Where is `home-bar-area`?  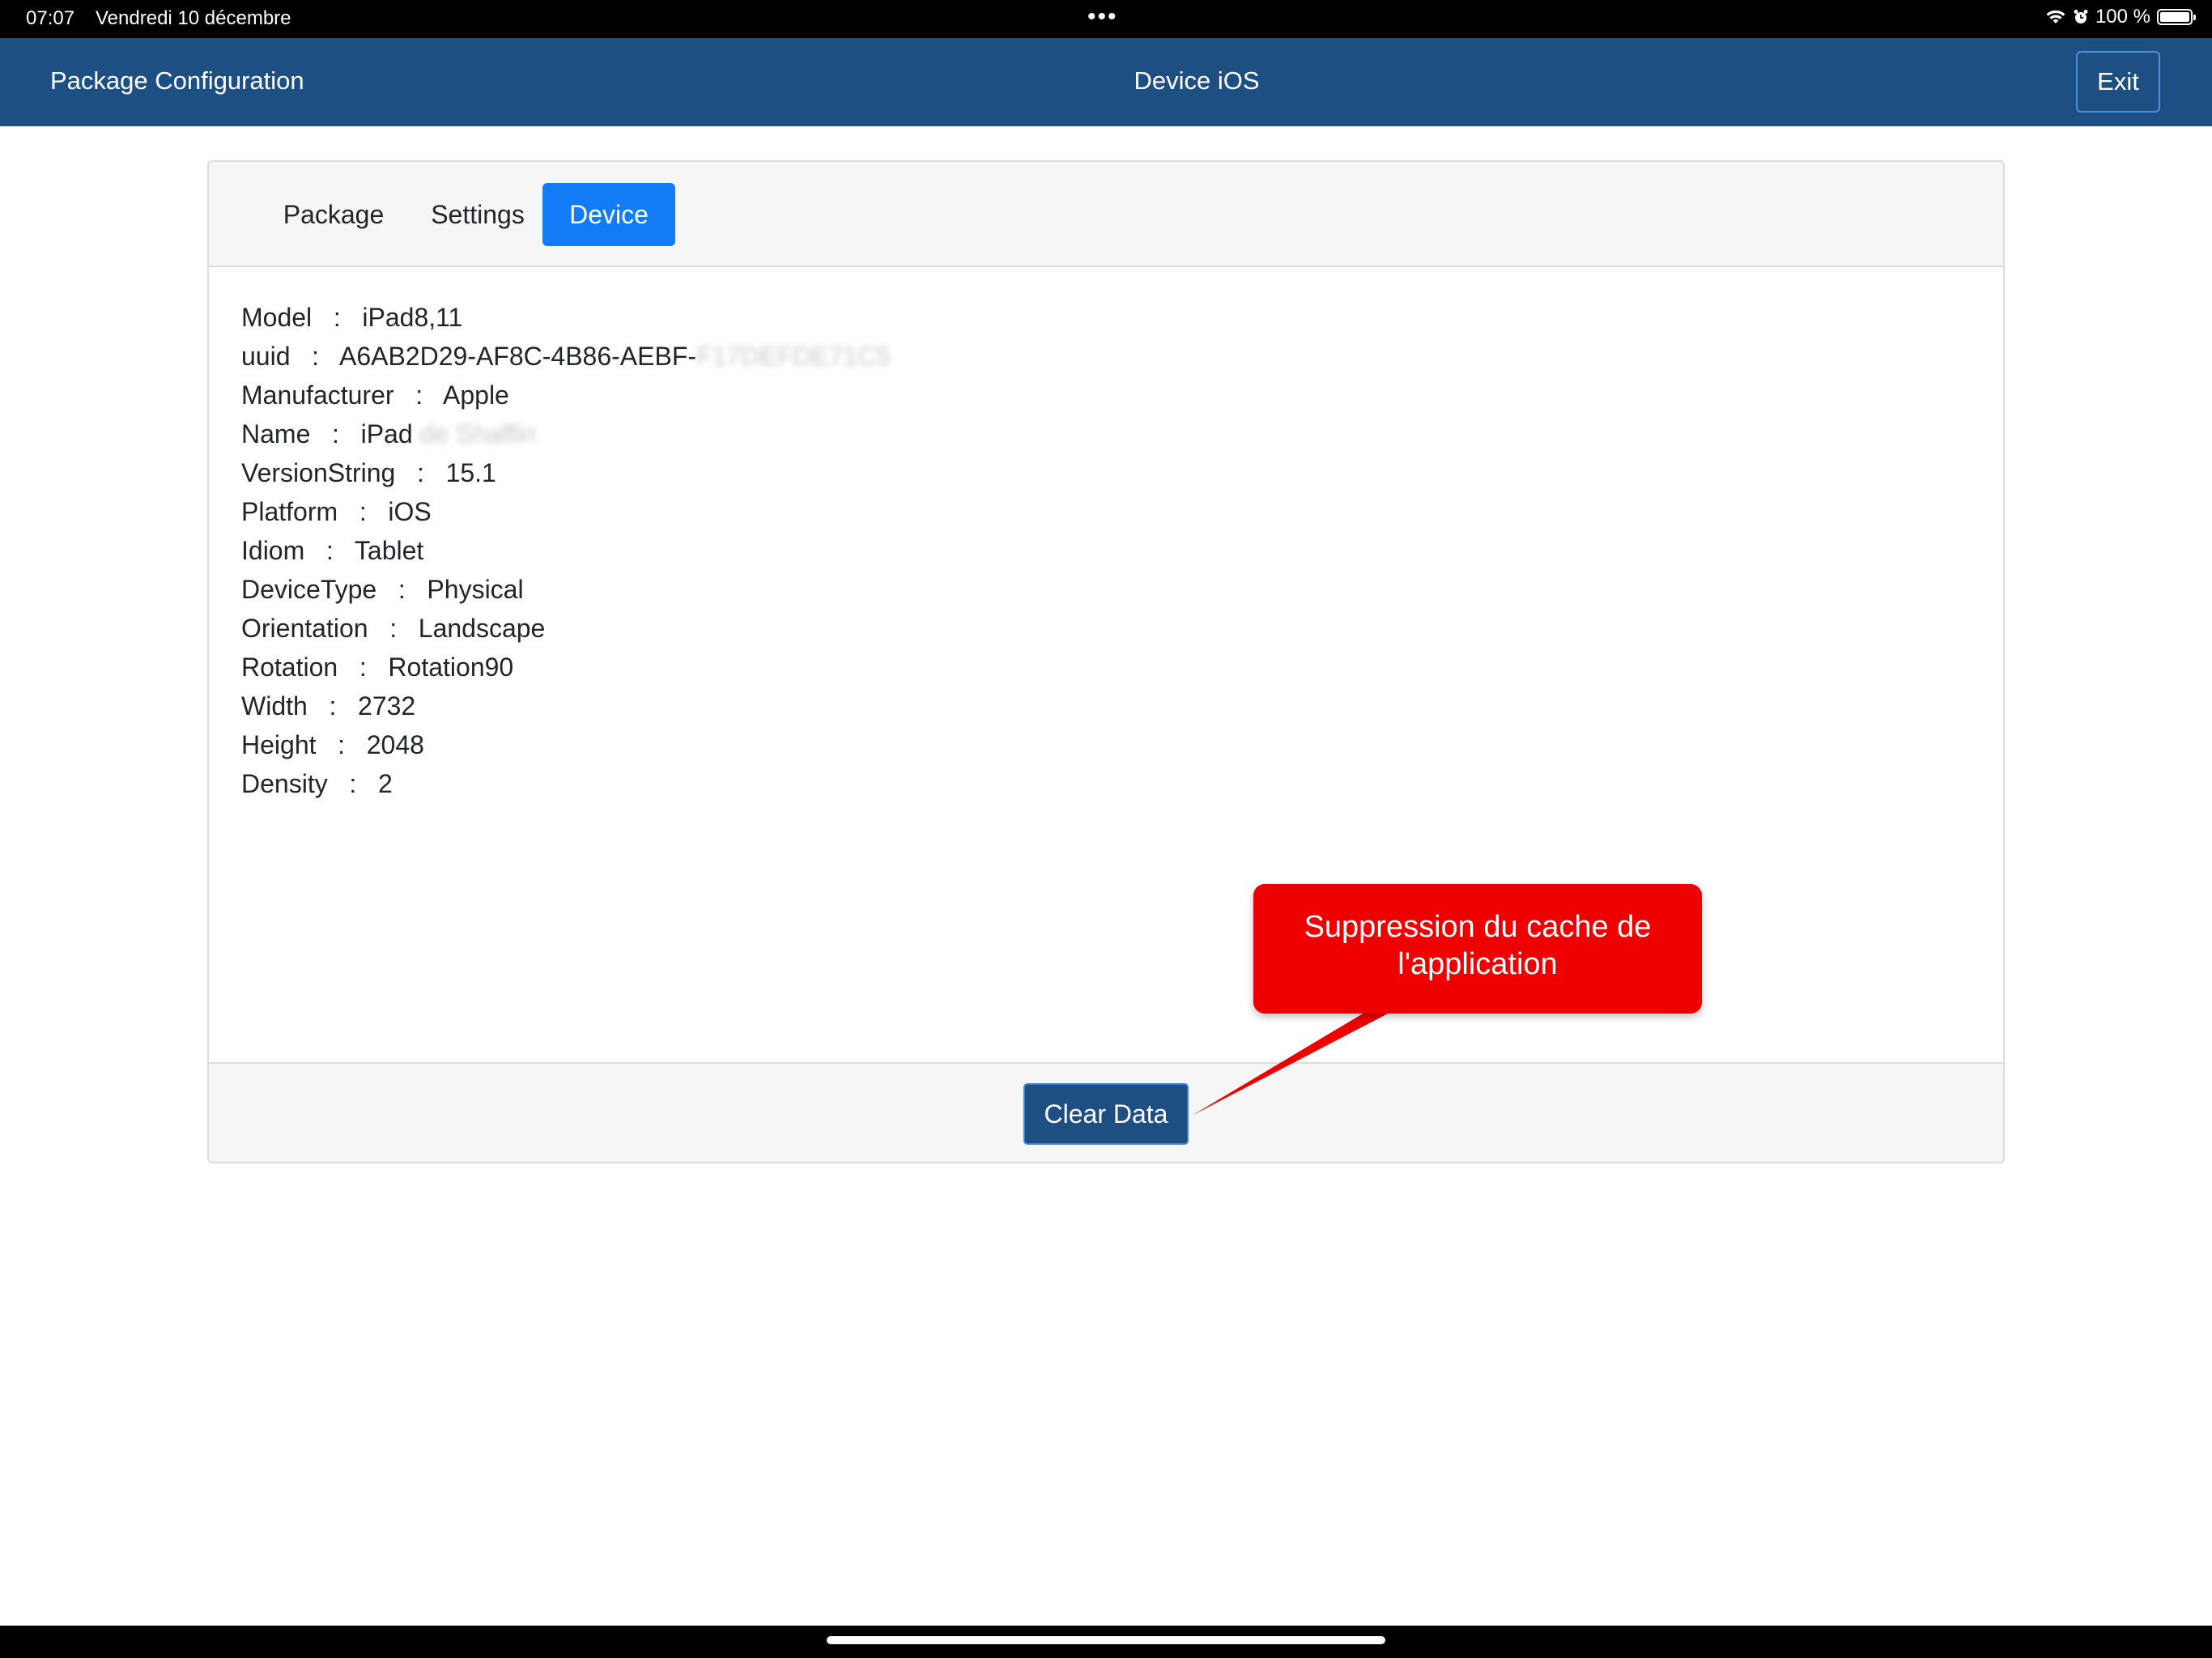
home-bar-area is located at coordinates (1106, 1642).